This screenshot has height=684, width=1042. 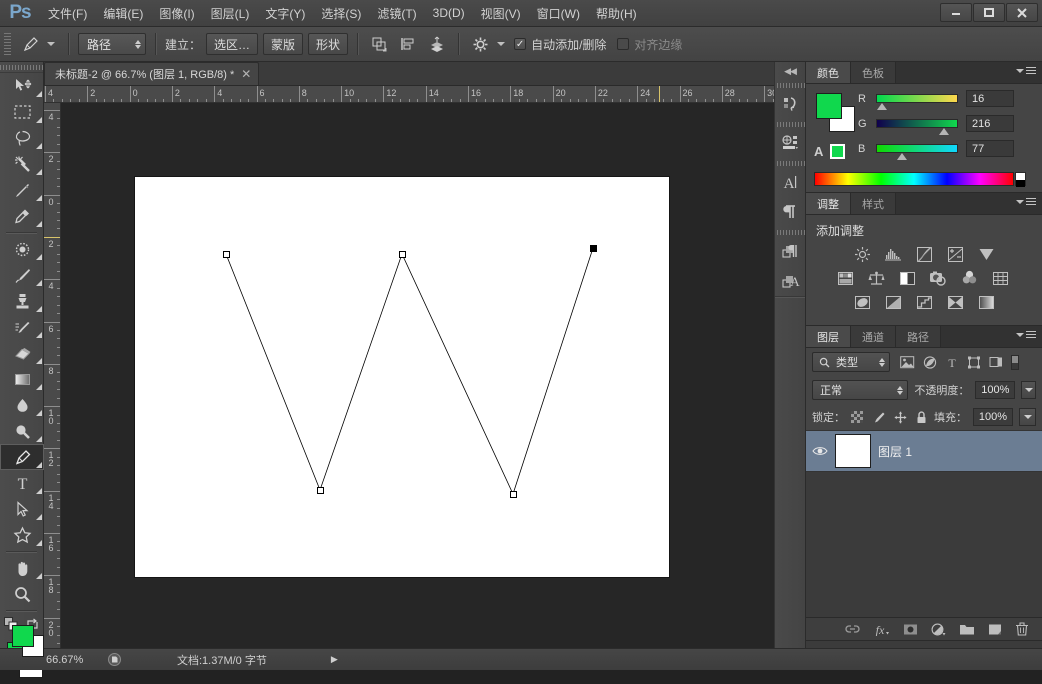 What do you see at coordinates (967, 629) in the screenshot?
I see `new-group-icon` at bounding box center [967, 629].